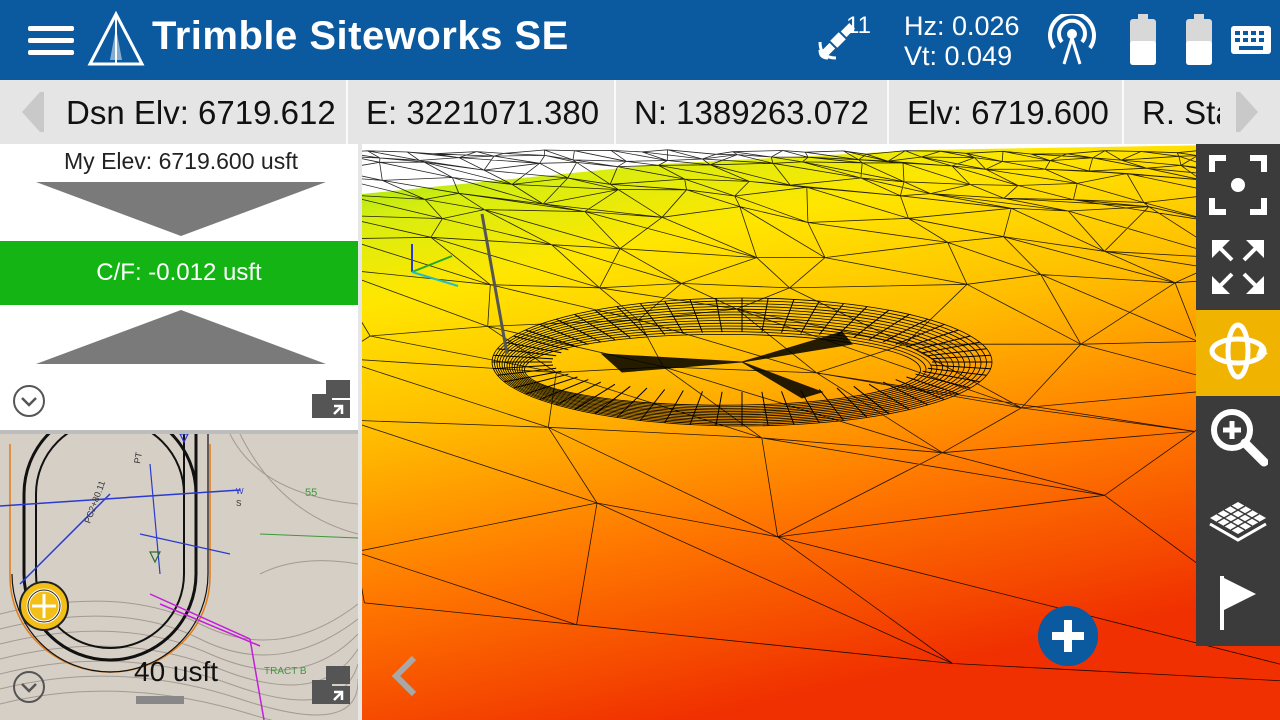 Image resolution: width=1280 pixels, height=720 pixels. What do you see at coordinates (360, 36) in the screenshot?
I see `app-title: Trimble Siteworks SE` at bounding box center [360, 36].